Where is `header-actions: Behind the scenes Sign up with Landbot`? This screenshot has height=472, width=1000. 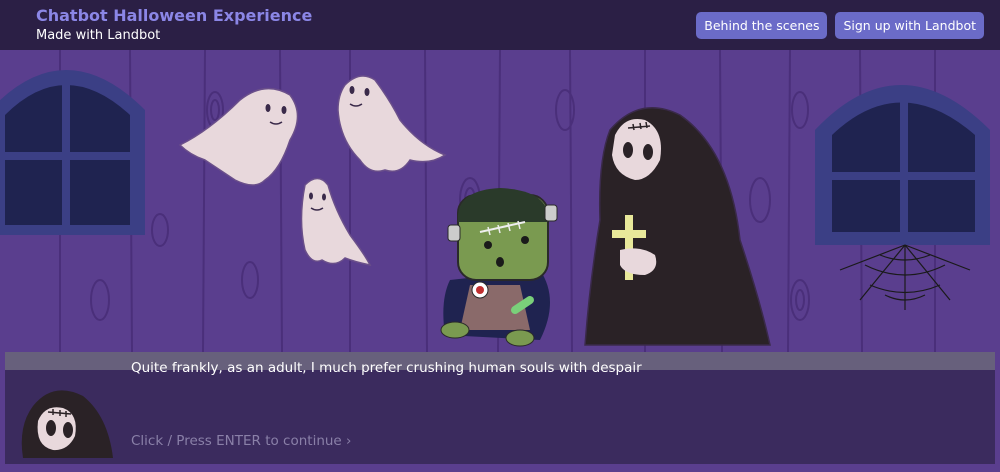
header-actions: Behind the scenes Sign up with Landbot is located at coordinates (840, 25).